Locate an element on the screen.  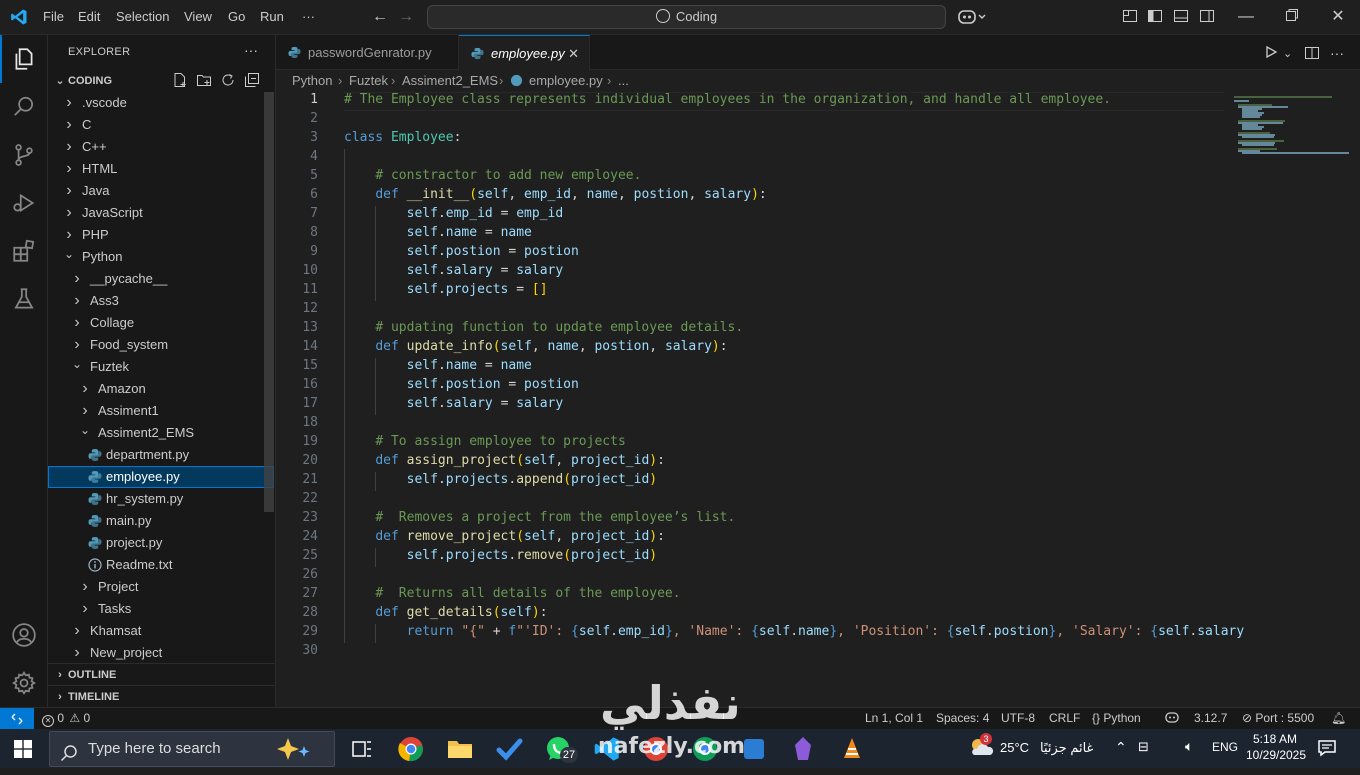
minimize-icon: — is located at coordinates (1246, 17).